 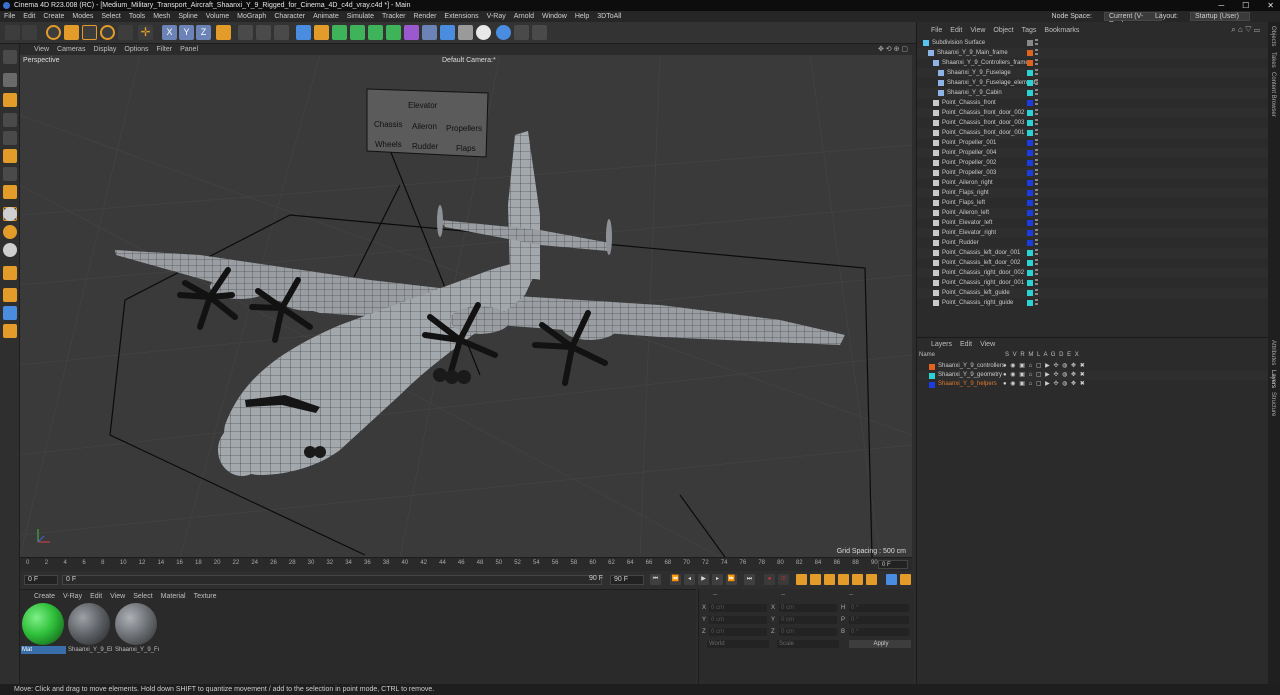 What do you see at coordinates (10, 313) in the screenshot?
I see `quantize-icon` at bounding box center [10, 313].